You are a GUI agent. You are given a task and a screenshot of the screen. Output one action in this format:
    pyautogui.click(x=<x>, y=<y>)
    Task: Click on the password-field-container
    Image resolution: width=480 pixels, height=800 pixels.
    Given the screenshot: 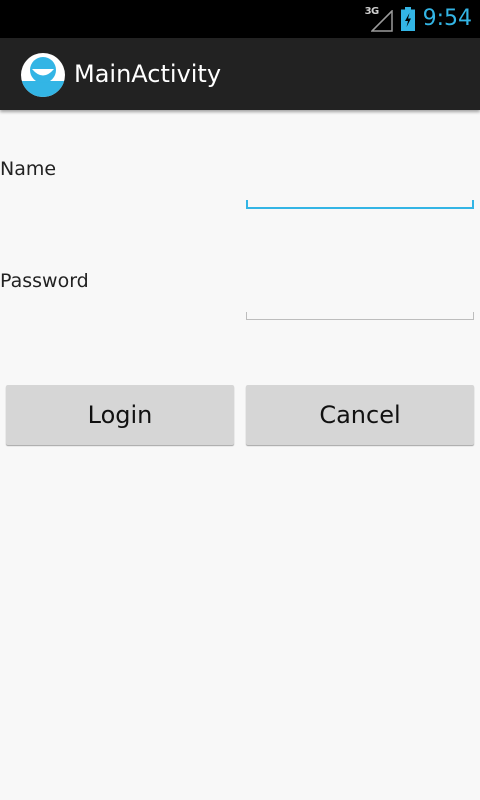 What is the action you would take?
    pyautogui.click(x=360, y=298)
    